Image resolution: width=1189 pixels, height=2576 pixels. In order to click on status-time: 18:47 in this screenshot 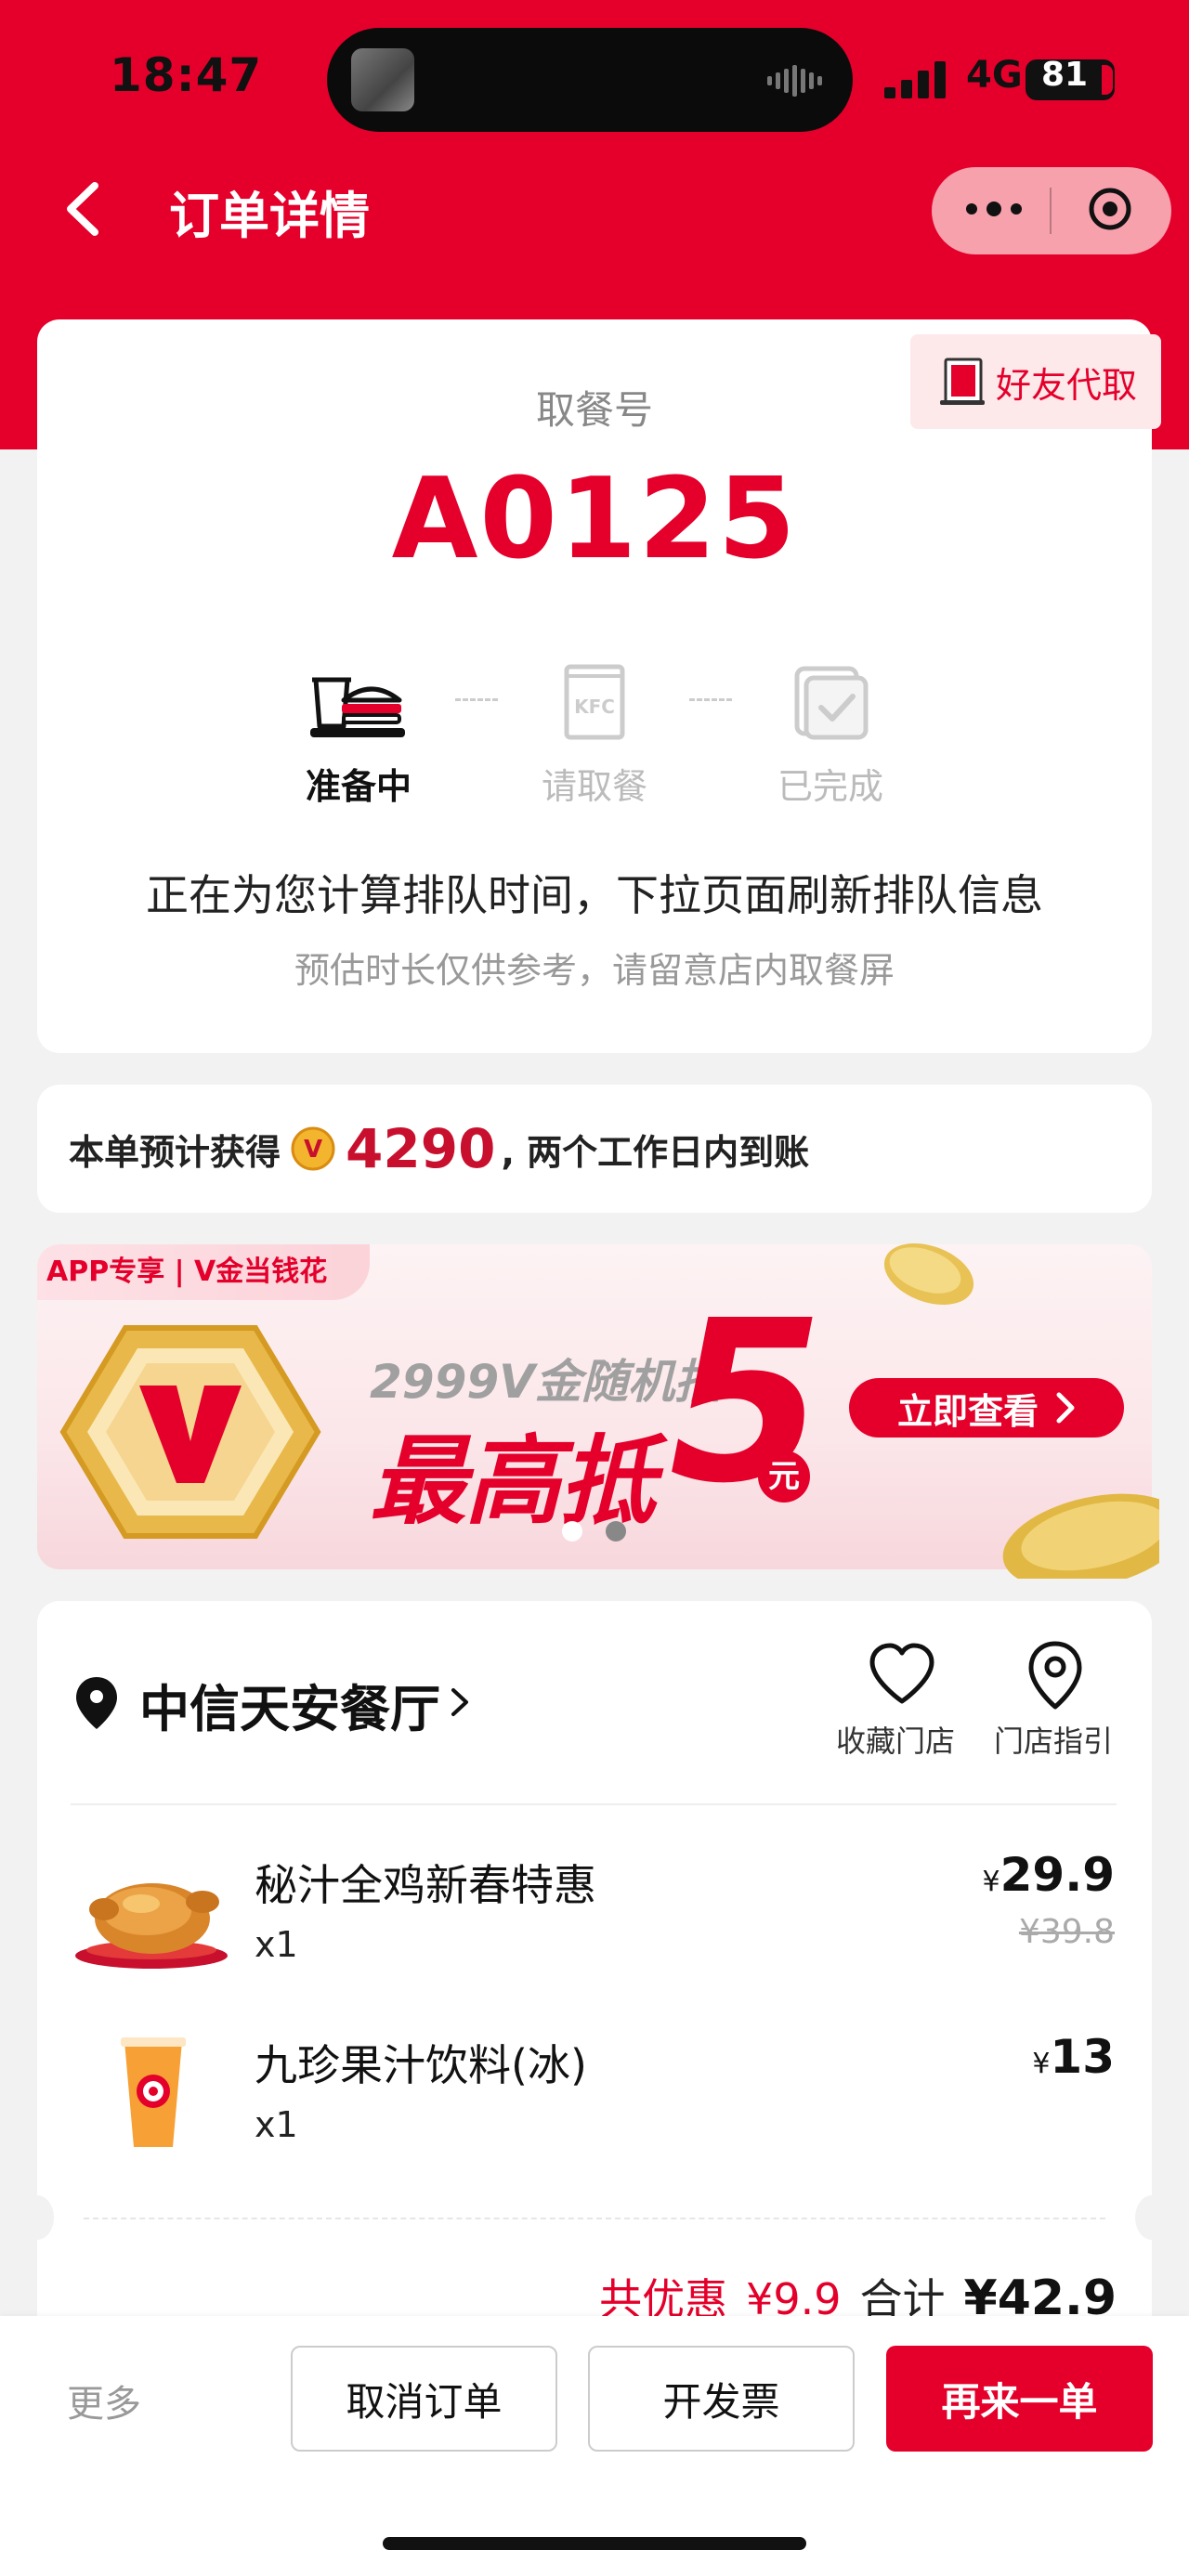, I will do `click(186, 75)`.